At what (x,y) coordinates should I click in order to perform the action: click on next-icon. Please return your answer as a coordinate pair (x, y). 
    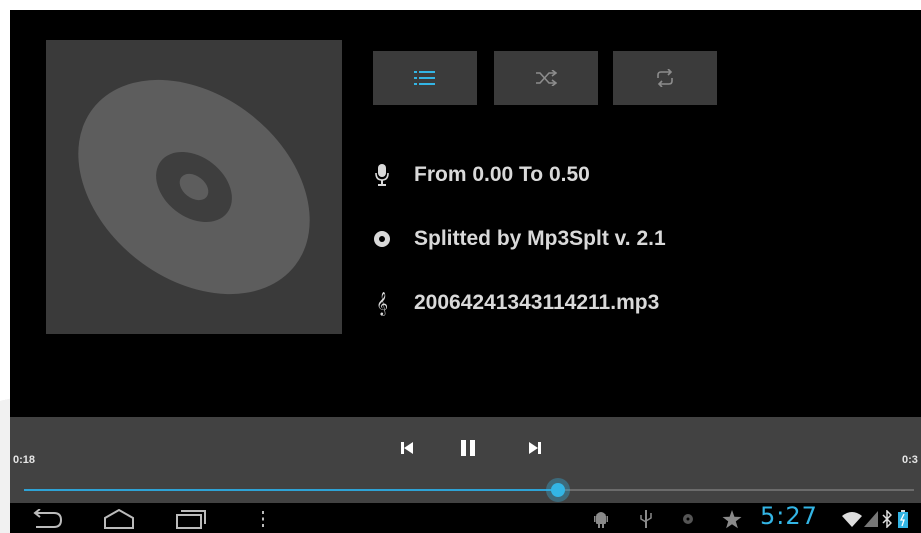
    Looking at the image, I should click on (535, 448).